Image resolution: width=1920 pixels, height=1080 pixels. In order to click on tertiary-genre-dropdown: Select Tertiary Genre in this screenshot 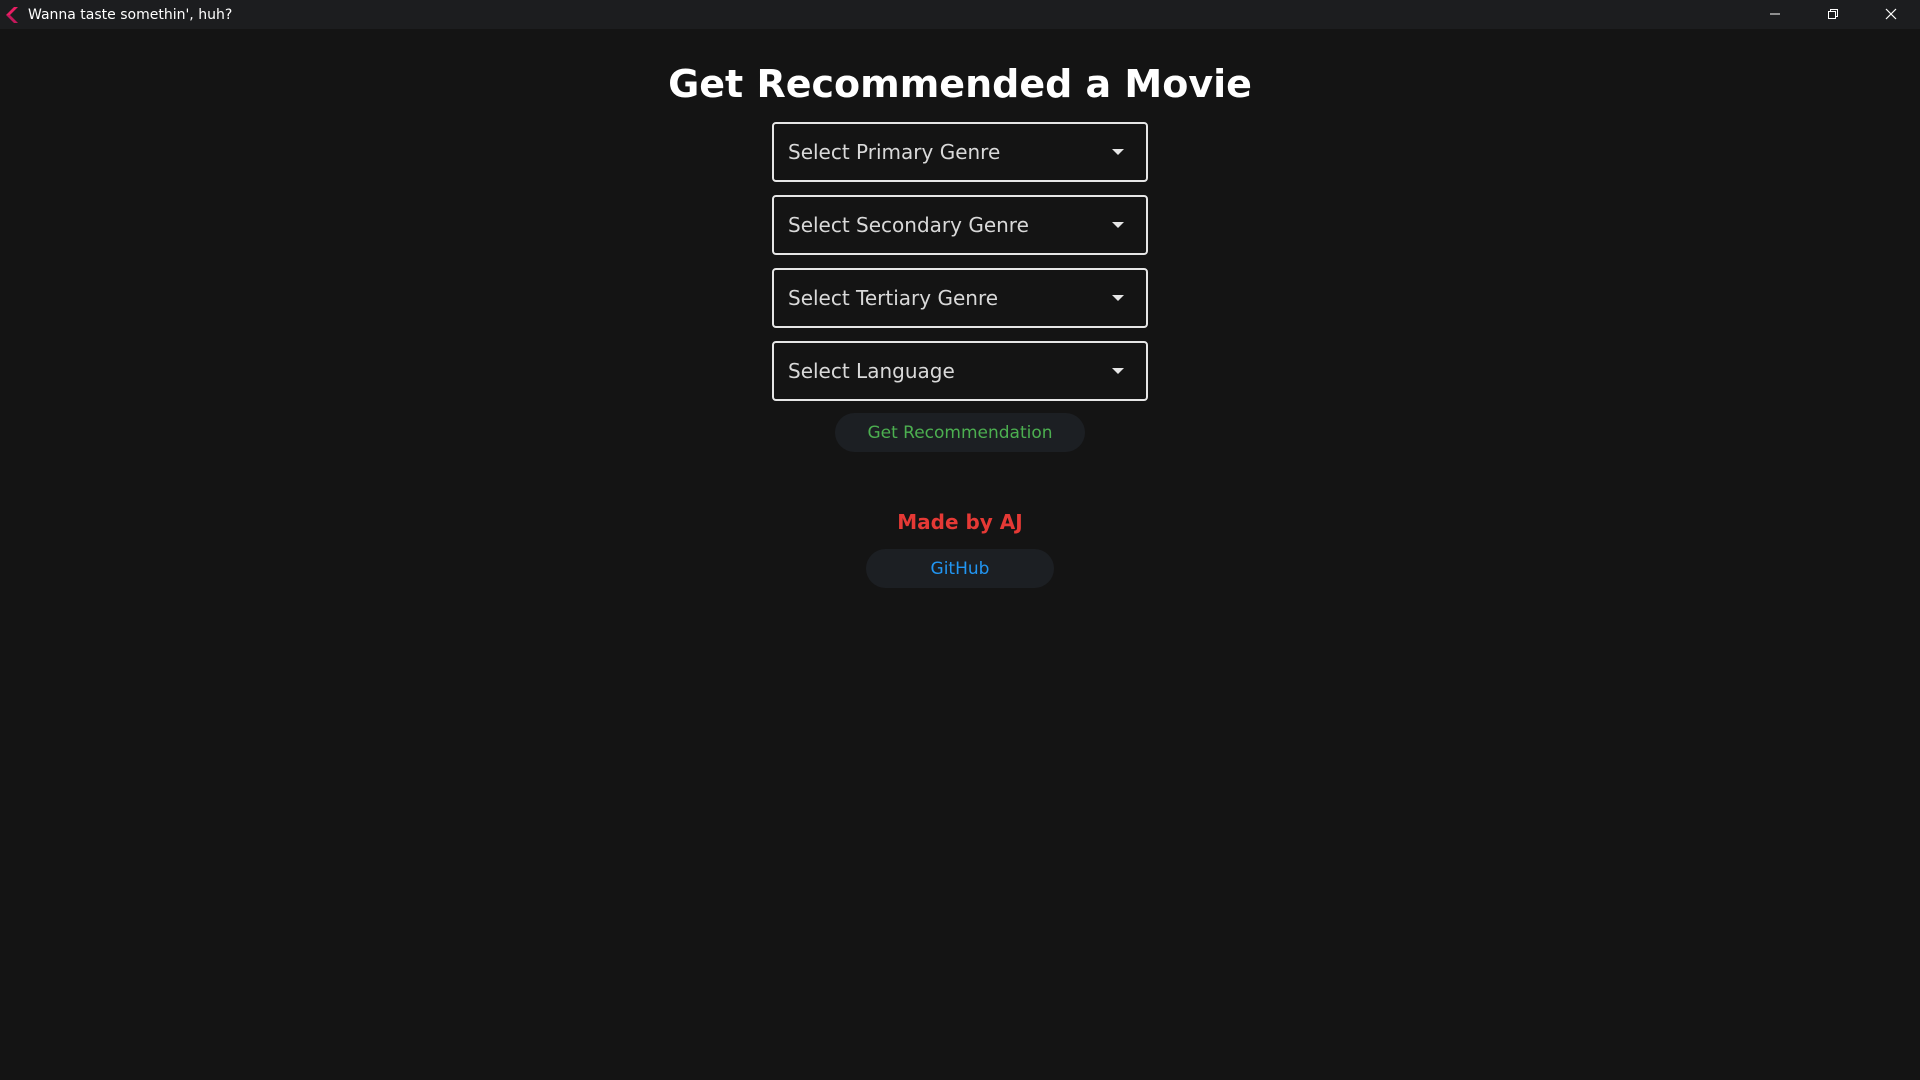, I will do `click(960, 298)`.